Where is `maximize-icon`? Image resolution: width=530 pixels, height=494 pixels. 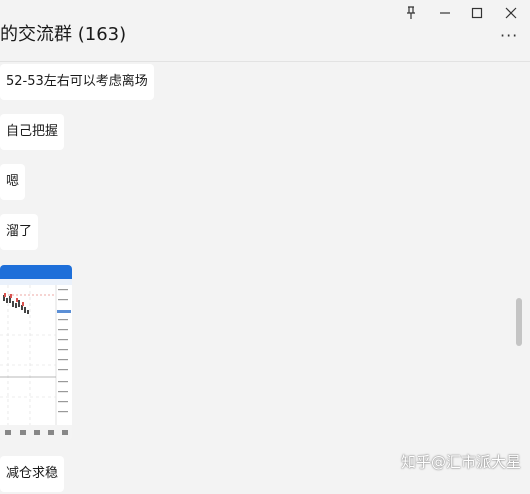 maximize-icon is located at coordinates (477, 13).